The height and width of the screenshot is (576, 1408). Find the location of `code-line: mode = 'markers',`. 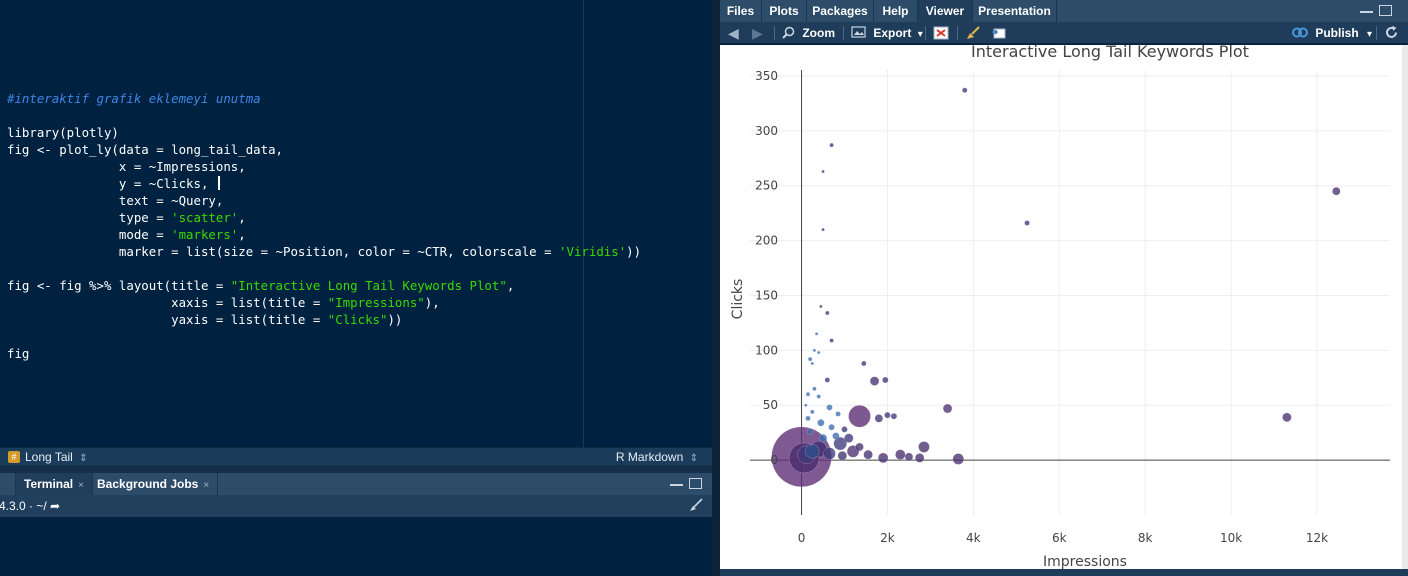

code-line: mode = 'markers', is located at coordinates (324, 234).